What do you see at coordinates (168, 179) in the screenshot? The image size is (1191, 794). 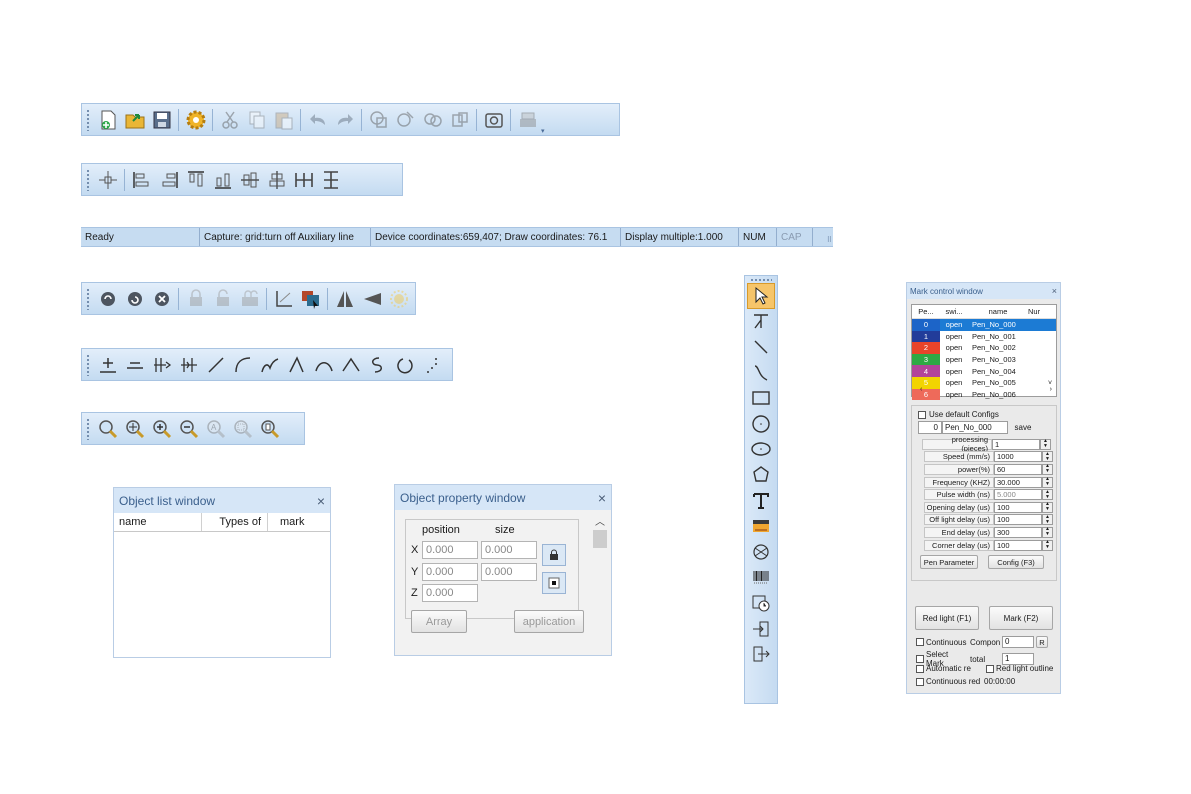 I see `align-right-icon` at bounding box center [168, 179].